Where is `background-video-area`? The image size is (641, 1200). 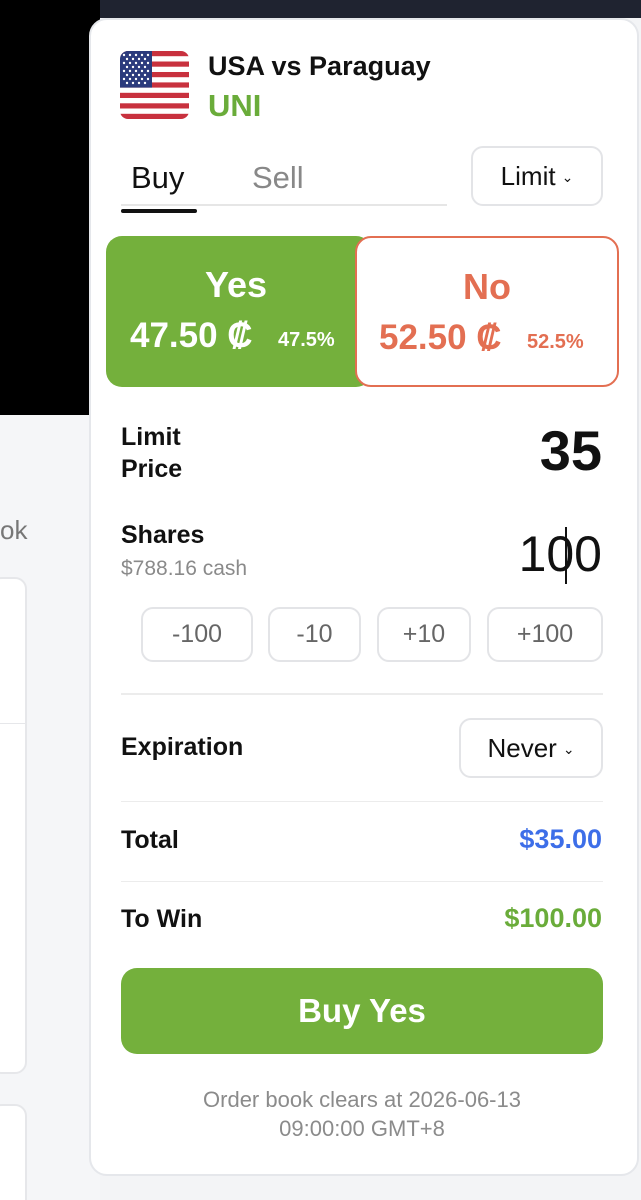
background-video-area is located at coordinates (50, 207).